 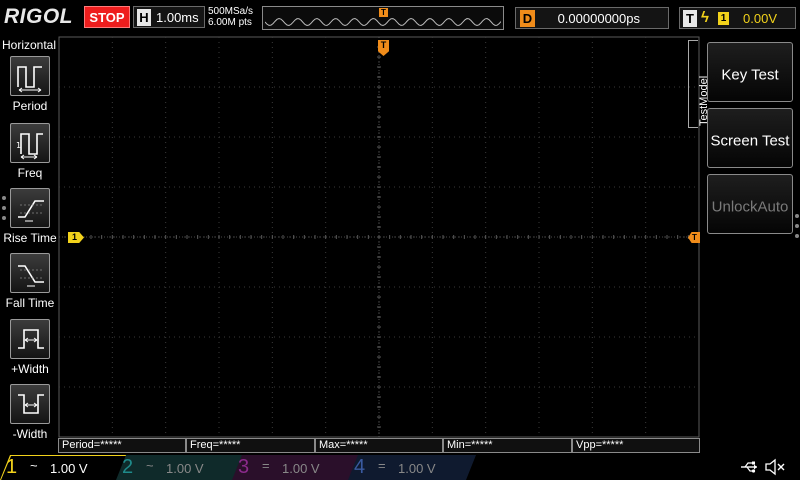 I want to click on memory-depth: 6.00M pts, so click(x=230, y=22).